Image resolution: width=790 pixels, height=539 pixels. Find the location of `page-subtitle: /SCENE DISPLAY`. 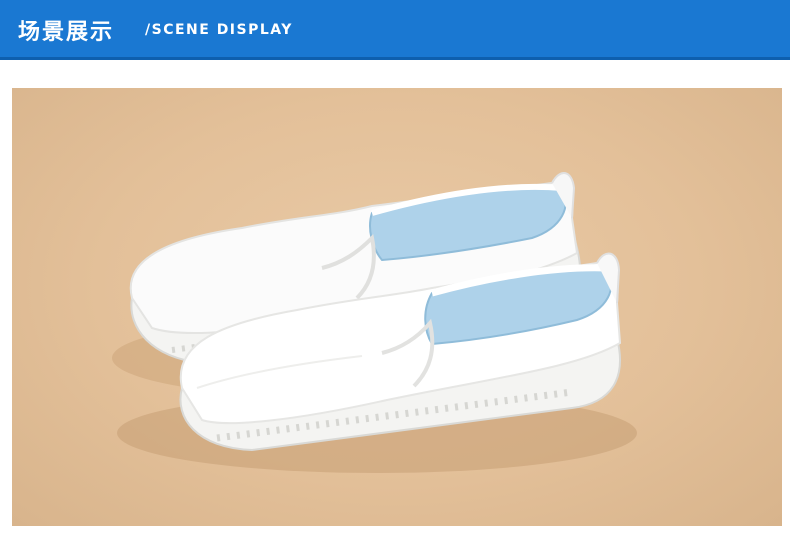

page-subtitle: /SCENE DISPLAY is located at coordinates (219, 30).